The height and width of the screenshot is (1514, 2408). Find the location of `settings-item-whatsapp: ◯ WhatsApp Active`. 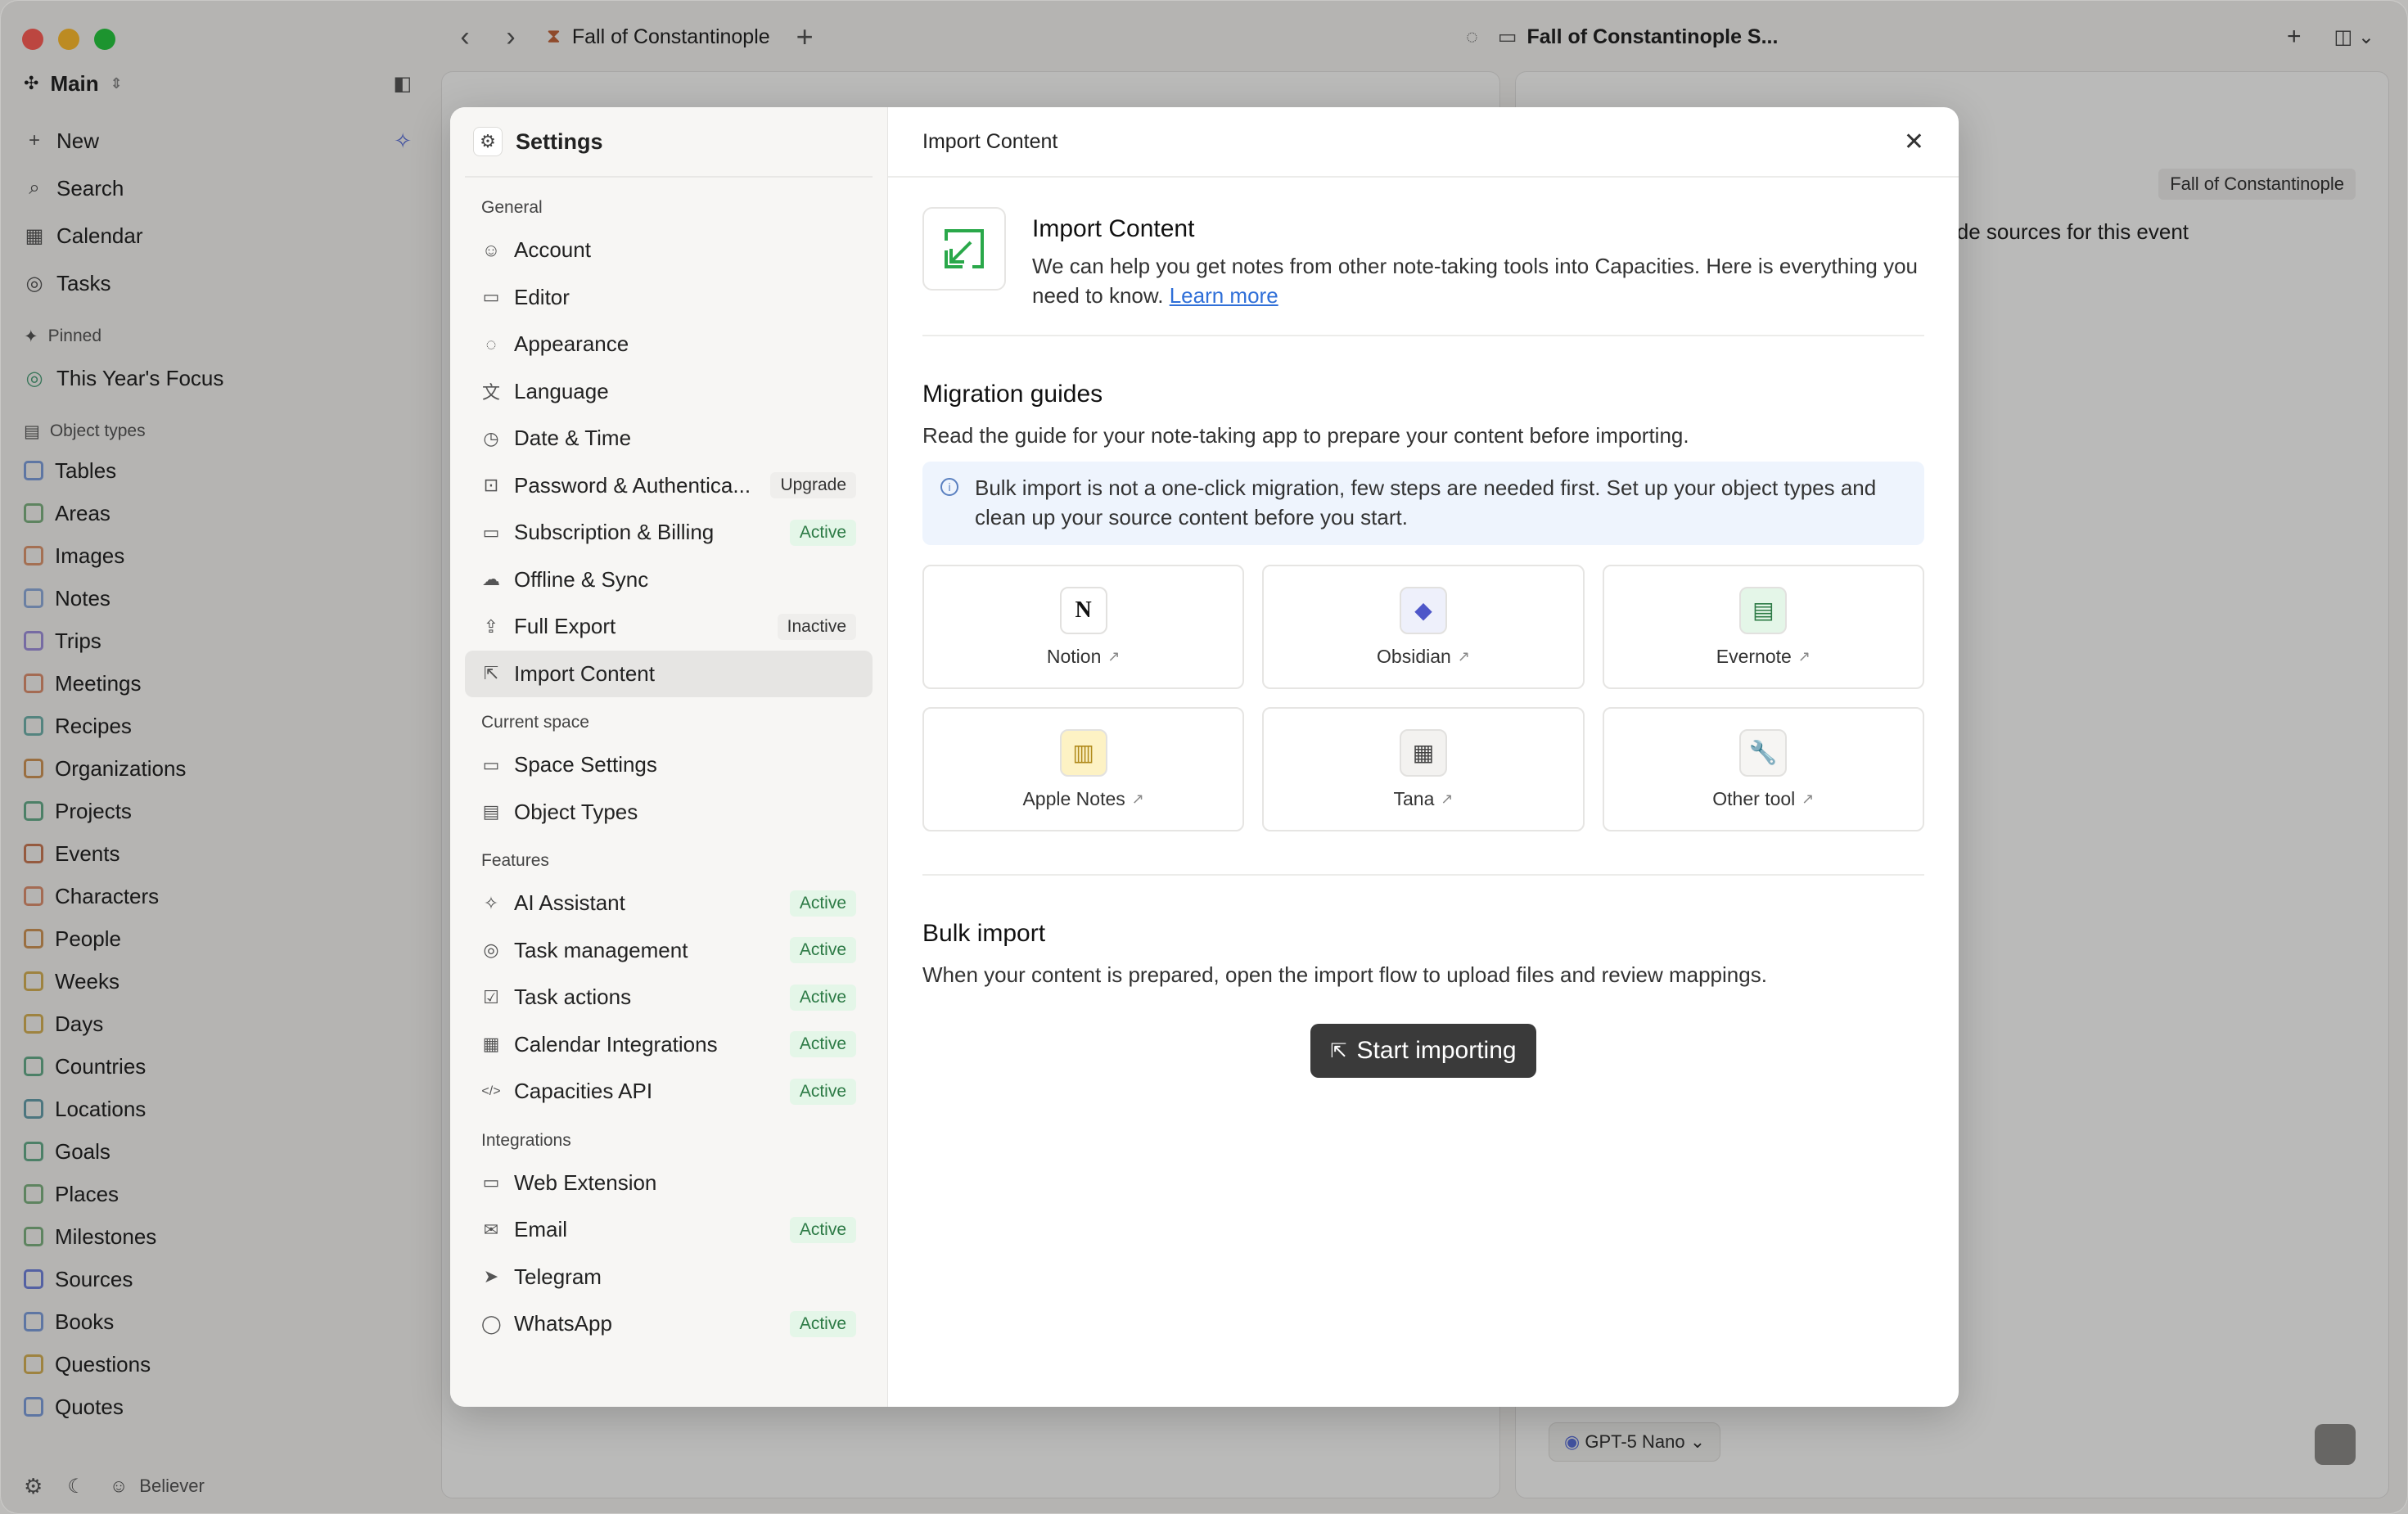

settings-item-whatsapp: ◯ WhatsApp Active is located at coordinates (669, 1324).